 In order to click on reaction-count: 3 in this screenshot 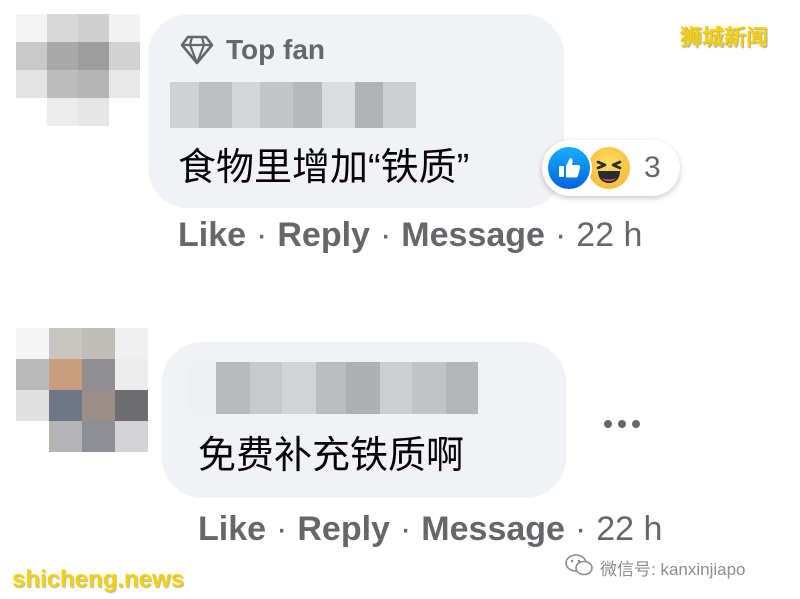, I will do `click(652, 167)`.